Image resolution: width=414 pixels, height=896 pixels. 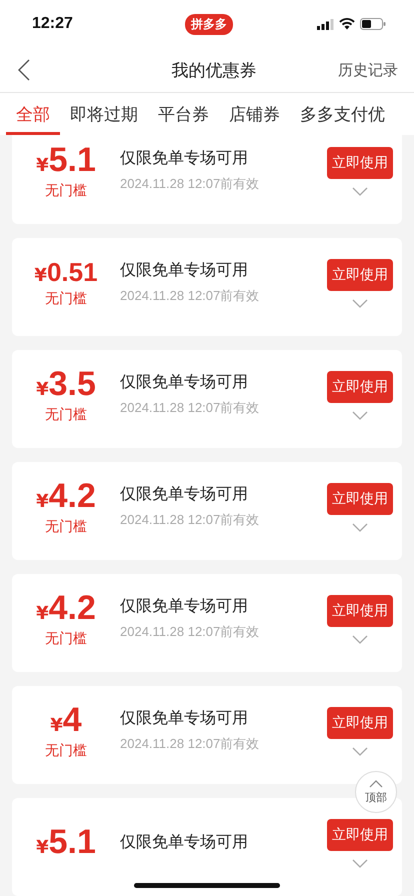 I want to click on battery-icon, so click(x=373, y=24).